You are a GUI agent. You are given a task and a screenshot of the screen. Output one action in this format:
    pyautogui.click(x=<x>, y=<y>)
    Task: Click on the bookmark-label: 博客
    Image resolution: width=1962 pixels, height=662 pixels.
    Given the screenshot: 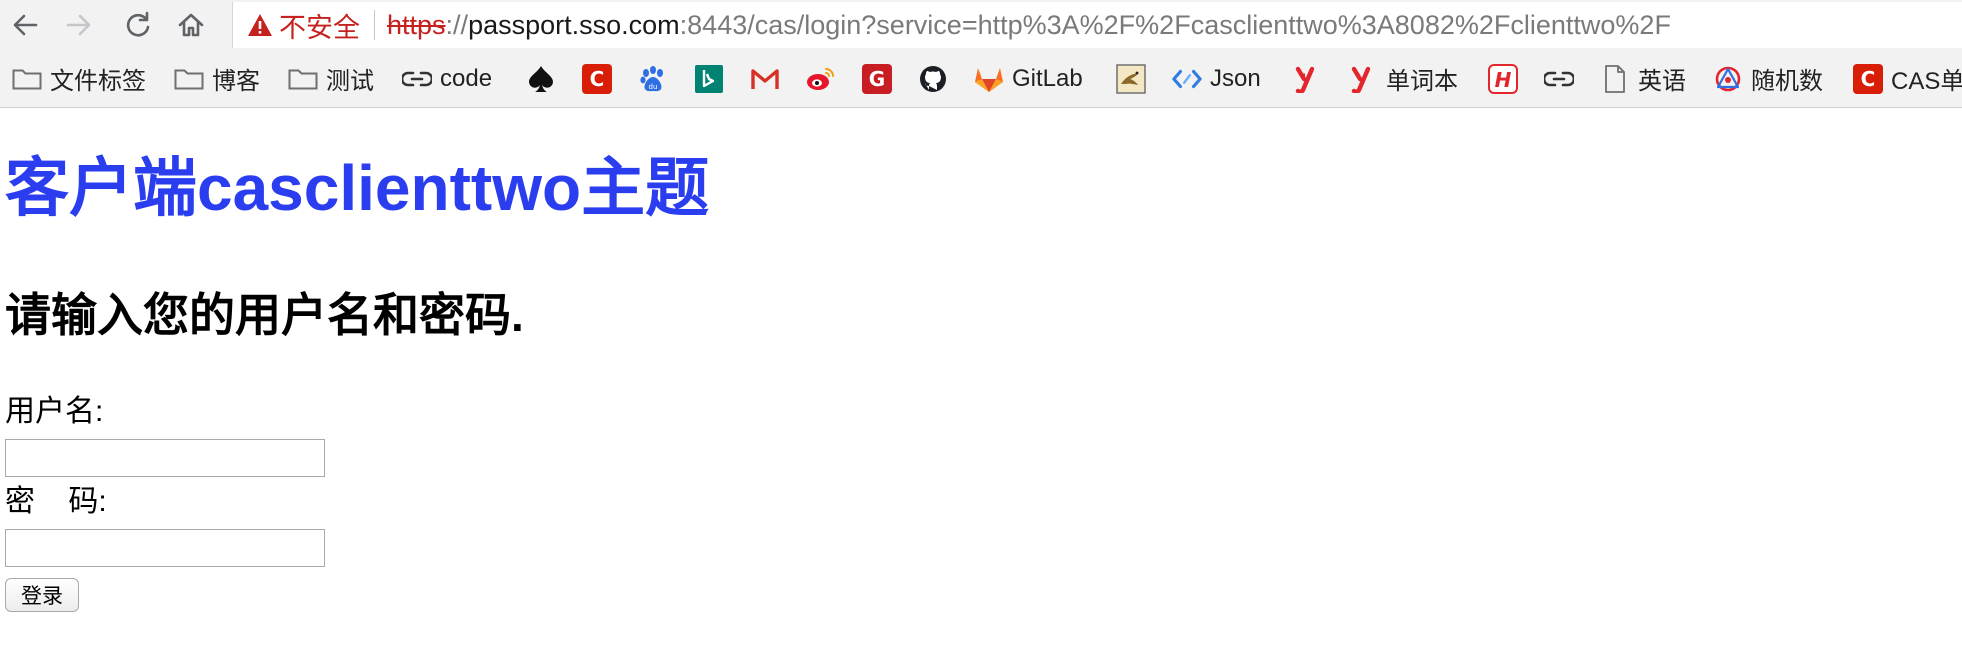 What is the action you would take?
    pyautogui.click(x=236, y=81)
    